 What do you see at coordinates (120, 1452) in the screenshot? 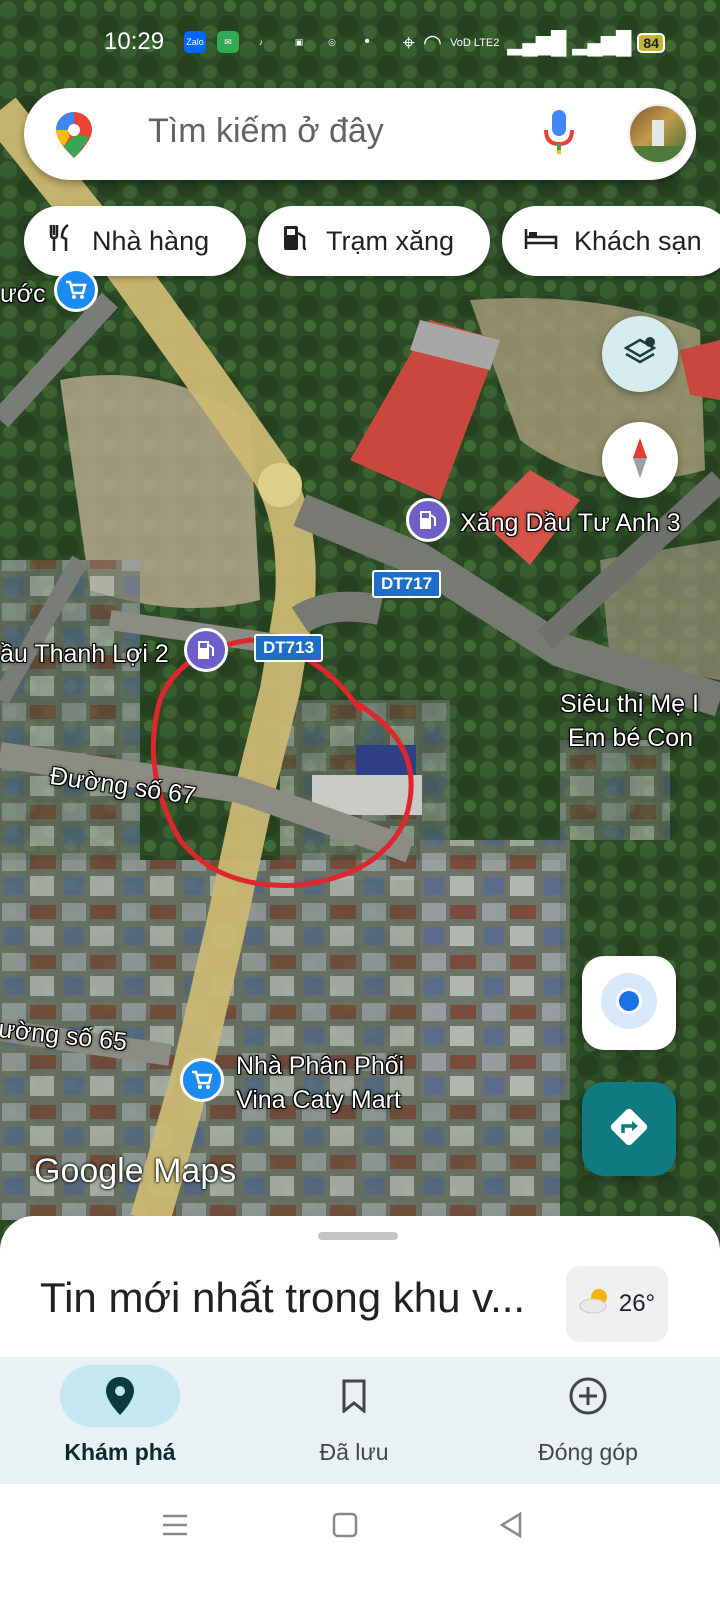
I see `tab-label: Khám phá` at bounding box center [120, 1452].